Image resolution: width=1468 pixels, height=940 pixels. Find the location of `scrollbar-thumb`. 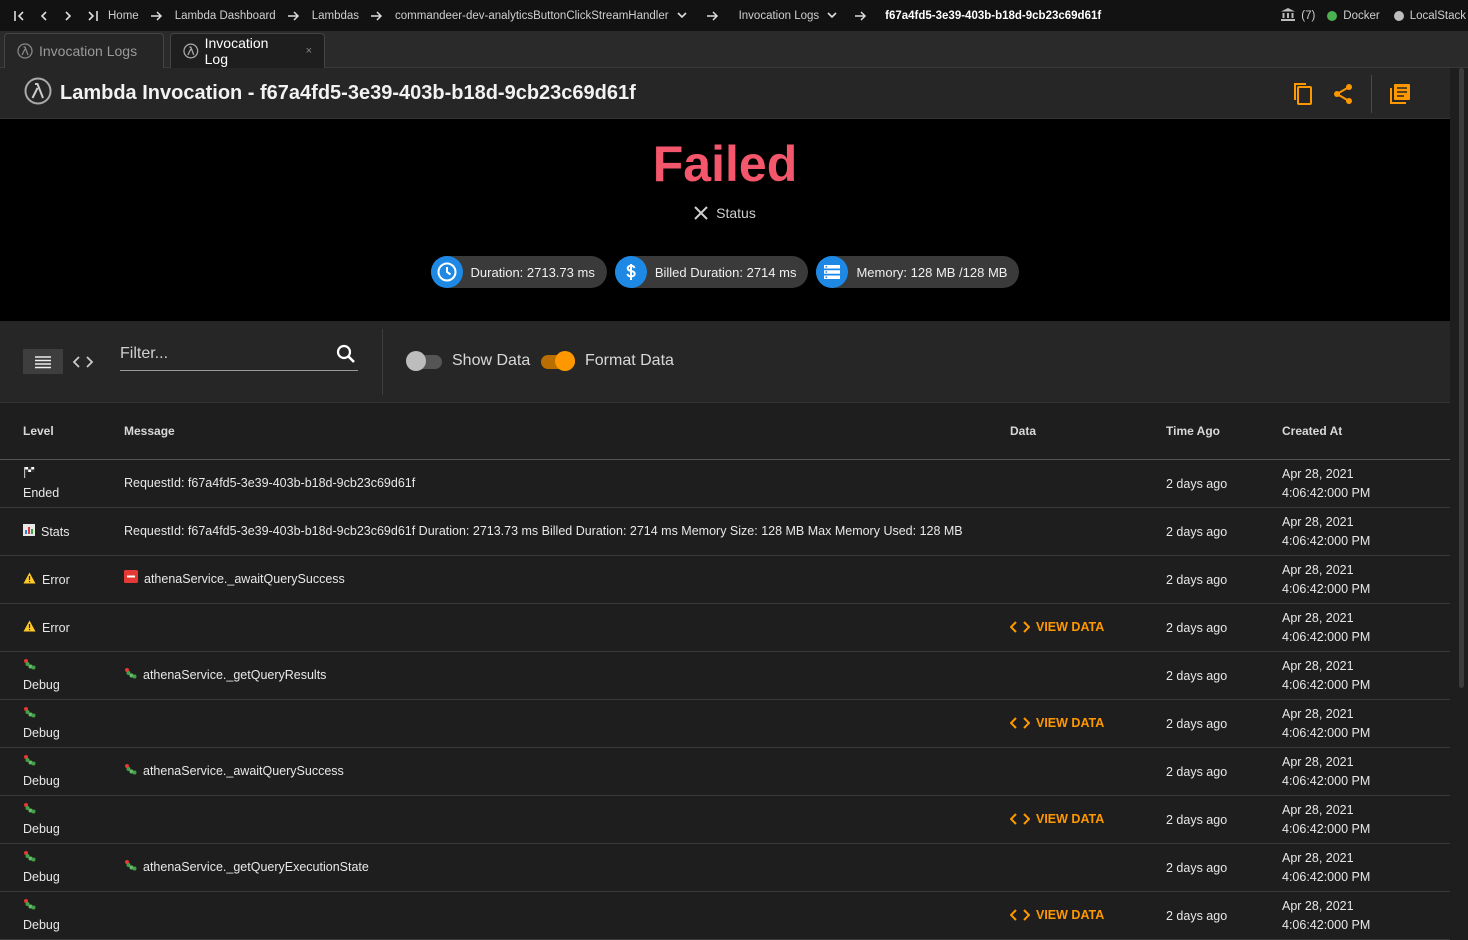

scrollbar-thumb is located at coordinates (1461, 378).